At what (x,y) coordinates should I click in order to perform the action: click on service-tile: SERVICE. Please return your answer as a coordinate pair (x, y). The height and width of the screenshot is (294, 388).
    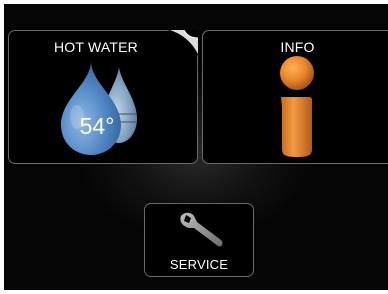
    Looking at the image, I should click on (199, 240).